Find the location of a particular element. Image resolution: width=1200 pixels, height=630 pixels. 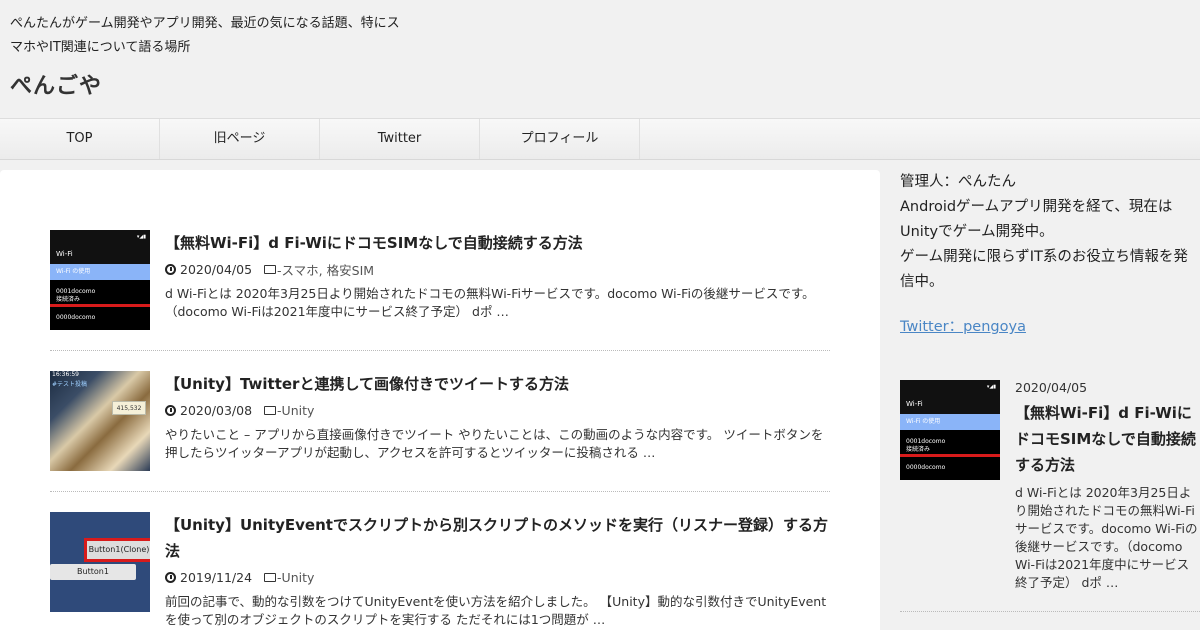

profile-admin: 管理人：ぺんたん is located at coordinates (958, 182).